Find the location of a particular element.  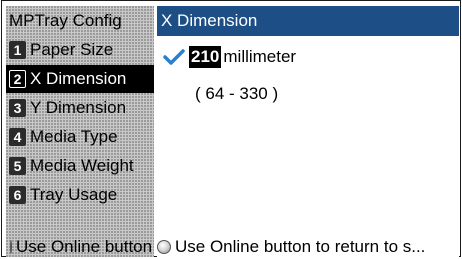

check-icon is located at coordinates (174, 57).